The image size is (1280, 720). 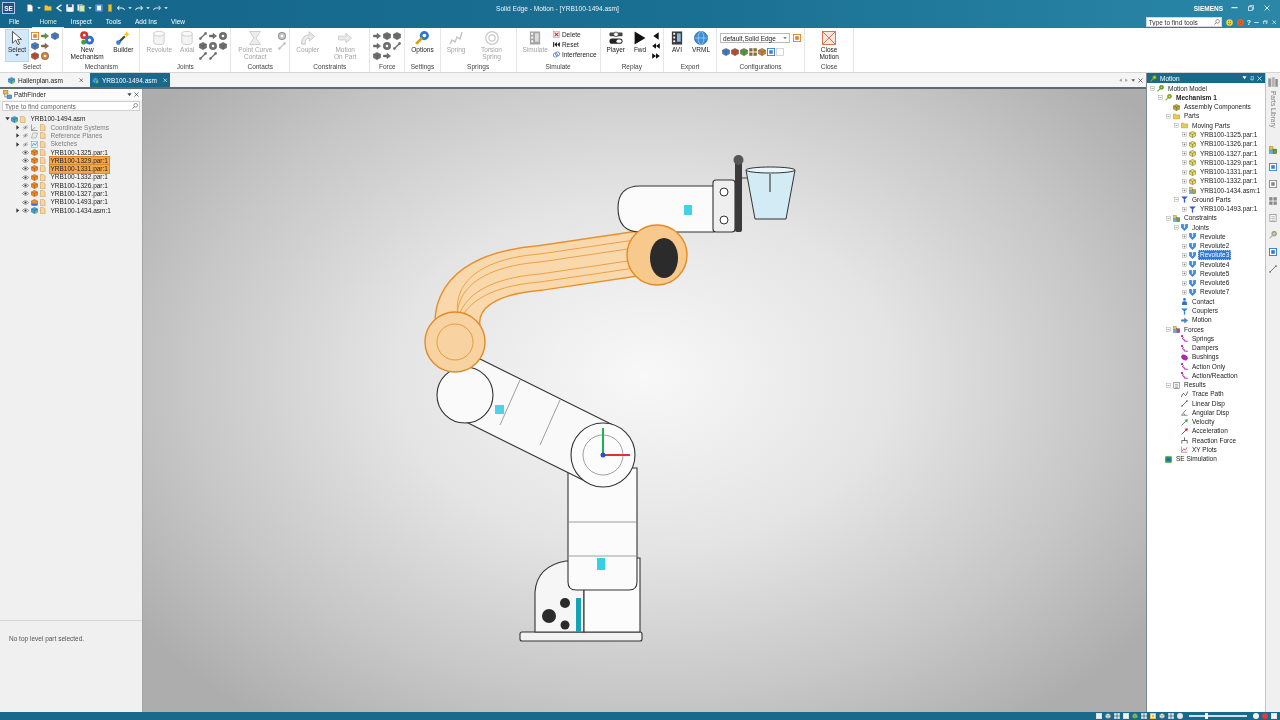 I want to click on pages-icon, so click(x=81, y=8).